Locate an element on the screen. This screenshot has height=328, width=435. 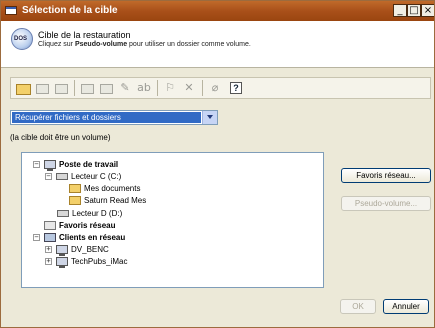
tree-item-label: Favoris réseau is located at coordinates (87, 225).